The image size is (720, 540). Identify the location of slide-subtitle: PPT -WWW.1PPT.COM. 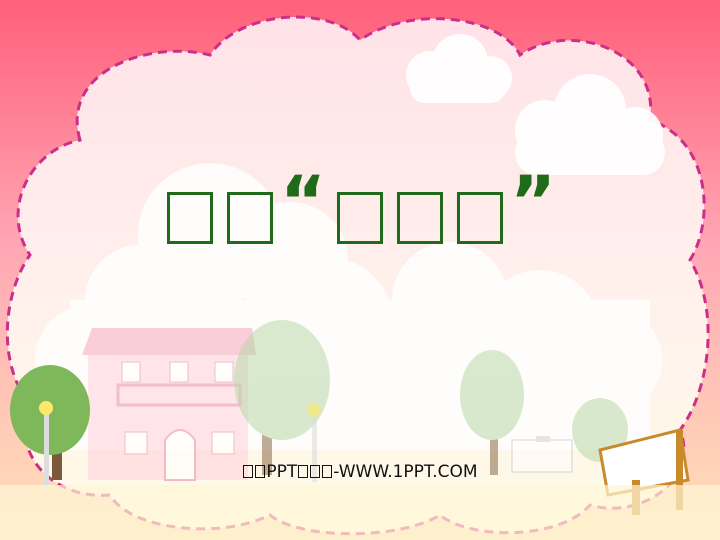
(360, 472).